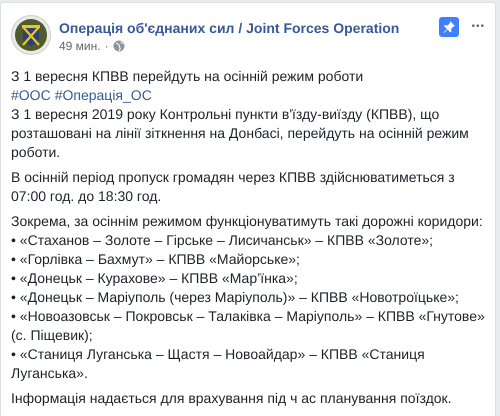 This screenshot has height=416, width=500. What do you see at coordinates (187, 76) in the screenshot?
I see `post-headline: З 1 вересня КПВВ перейдуть на осінній режим роботи` at bounding box center [187, 76].